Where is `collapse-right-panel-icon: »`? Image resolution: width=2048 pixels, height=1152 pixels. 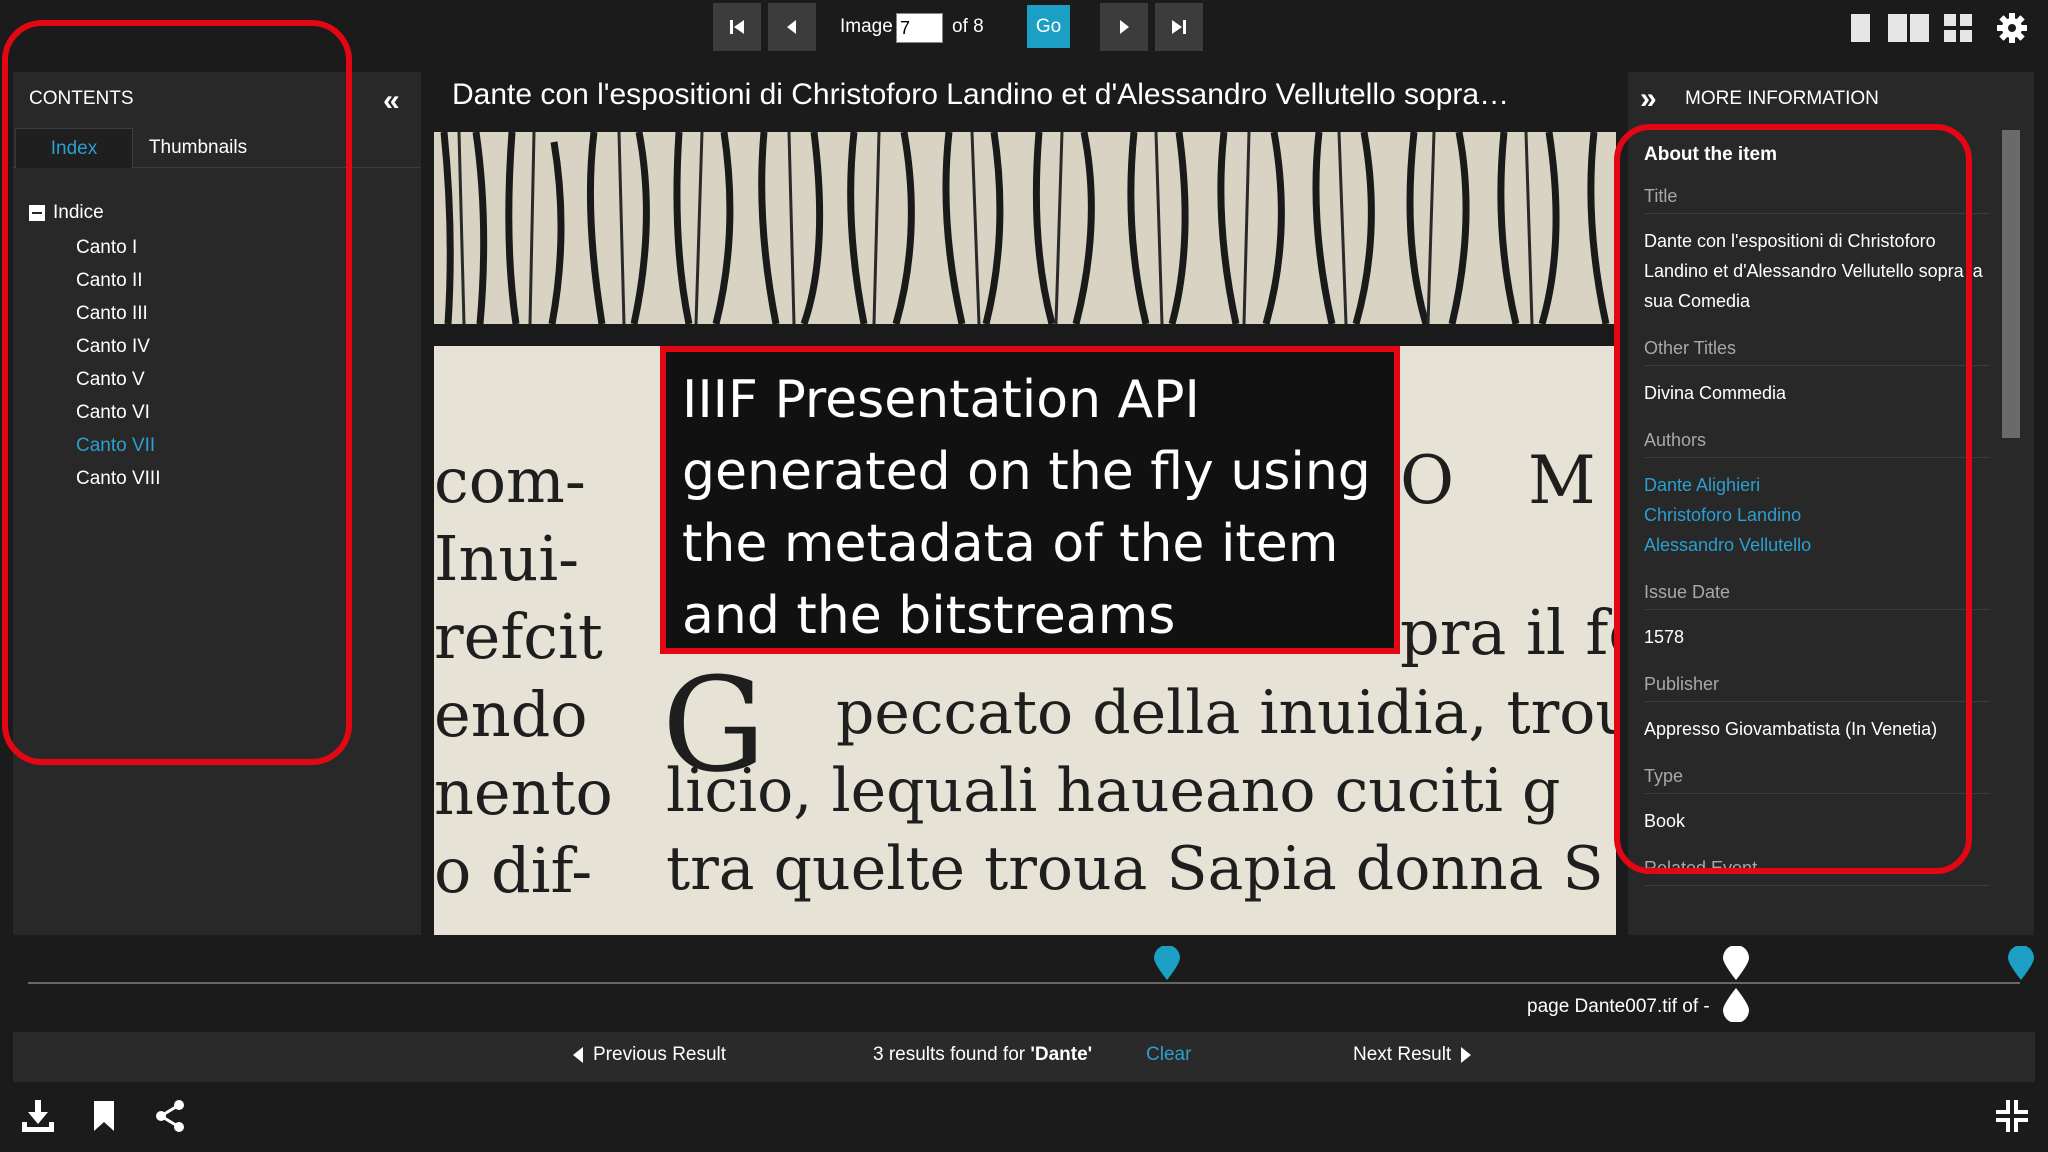
collapse-right-panel-icon: » is located at coordinates (1648, 99).